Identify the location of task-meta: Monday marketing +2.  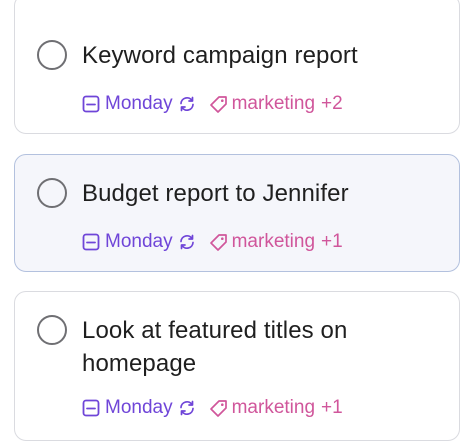
(212, 104).